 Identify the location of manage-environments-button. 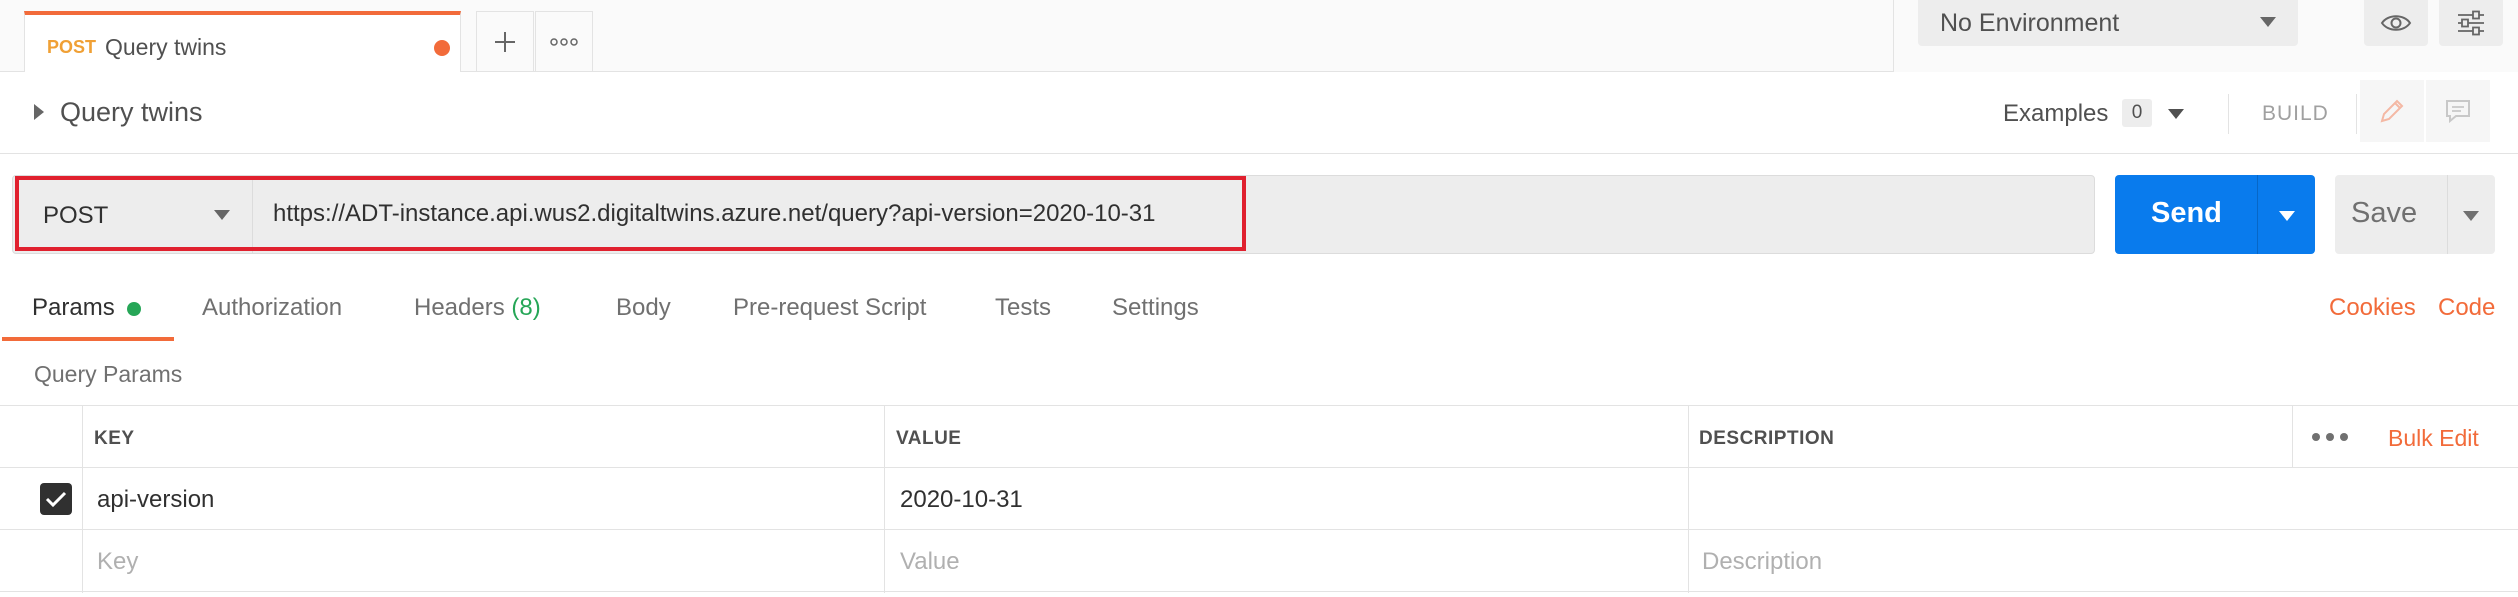
(2471, 23).